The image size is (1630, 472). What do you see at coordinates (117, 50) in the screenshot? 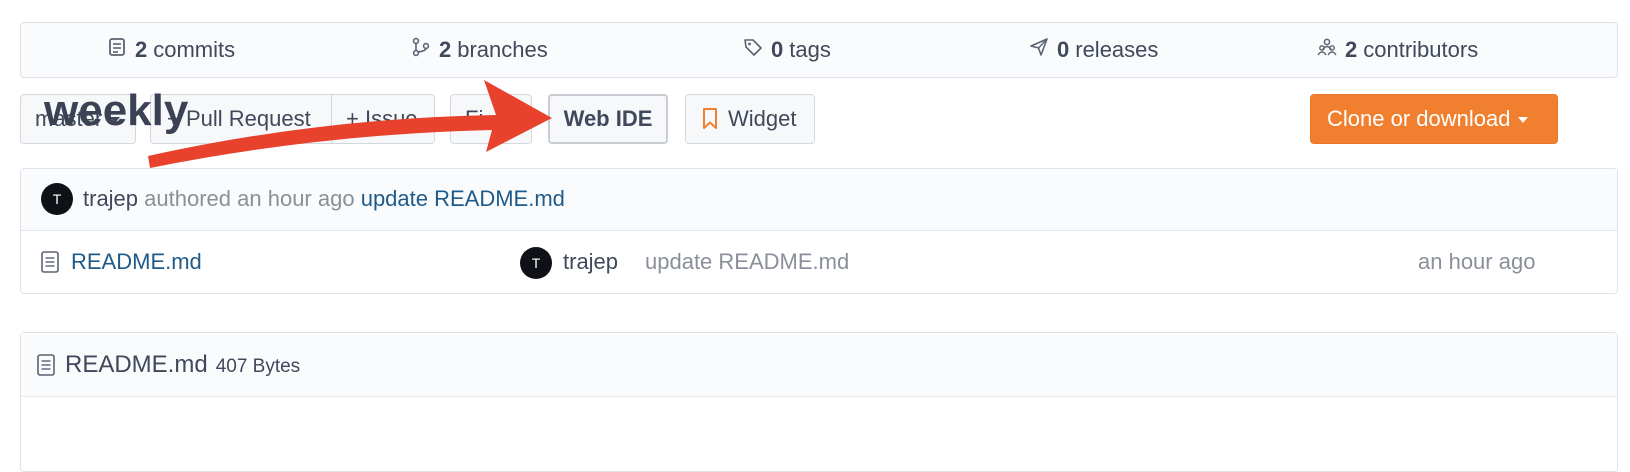
I see `commit-icon` at bounding box center [117, 50].